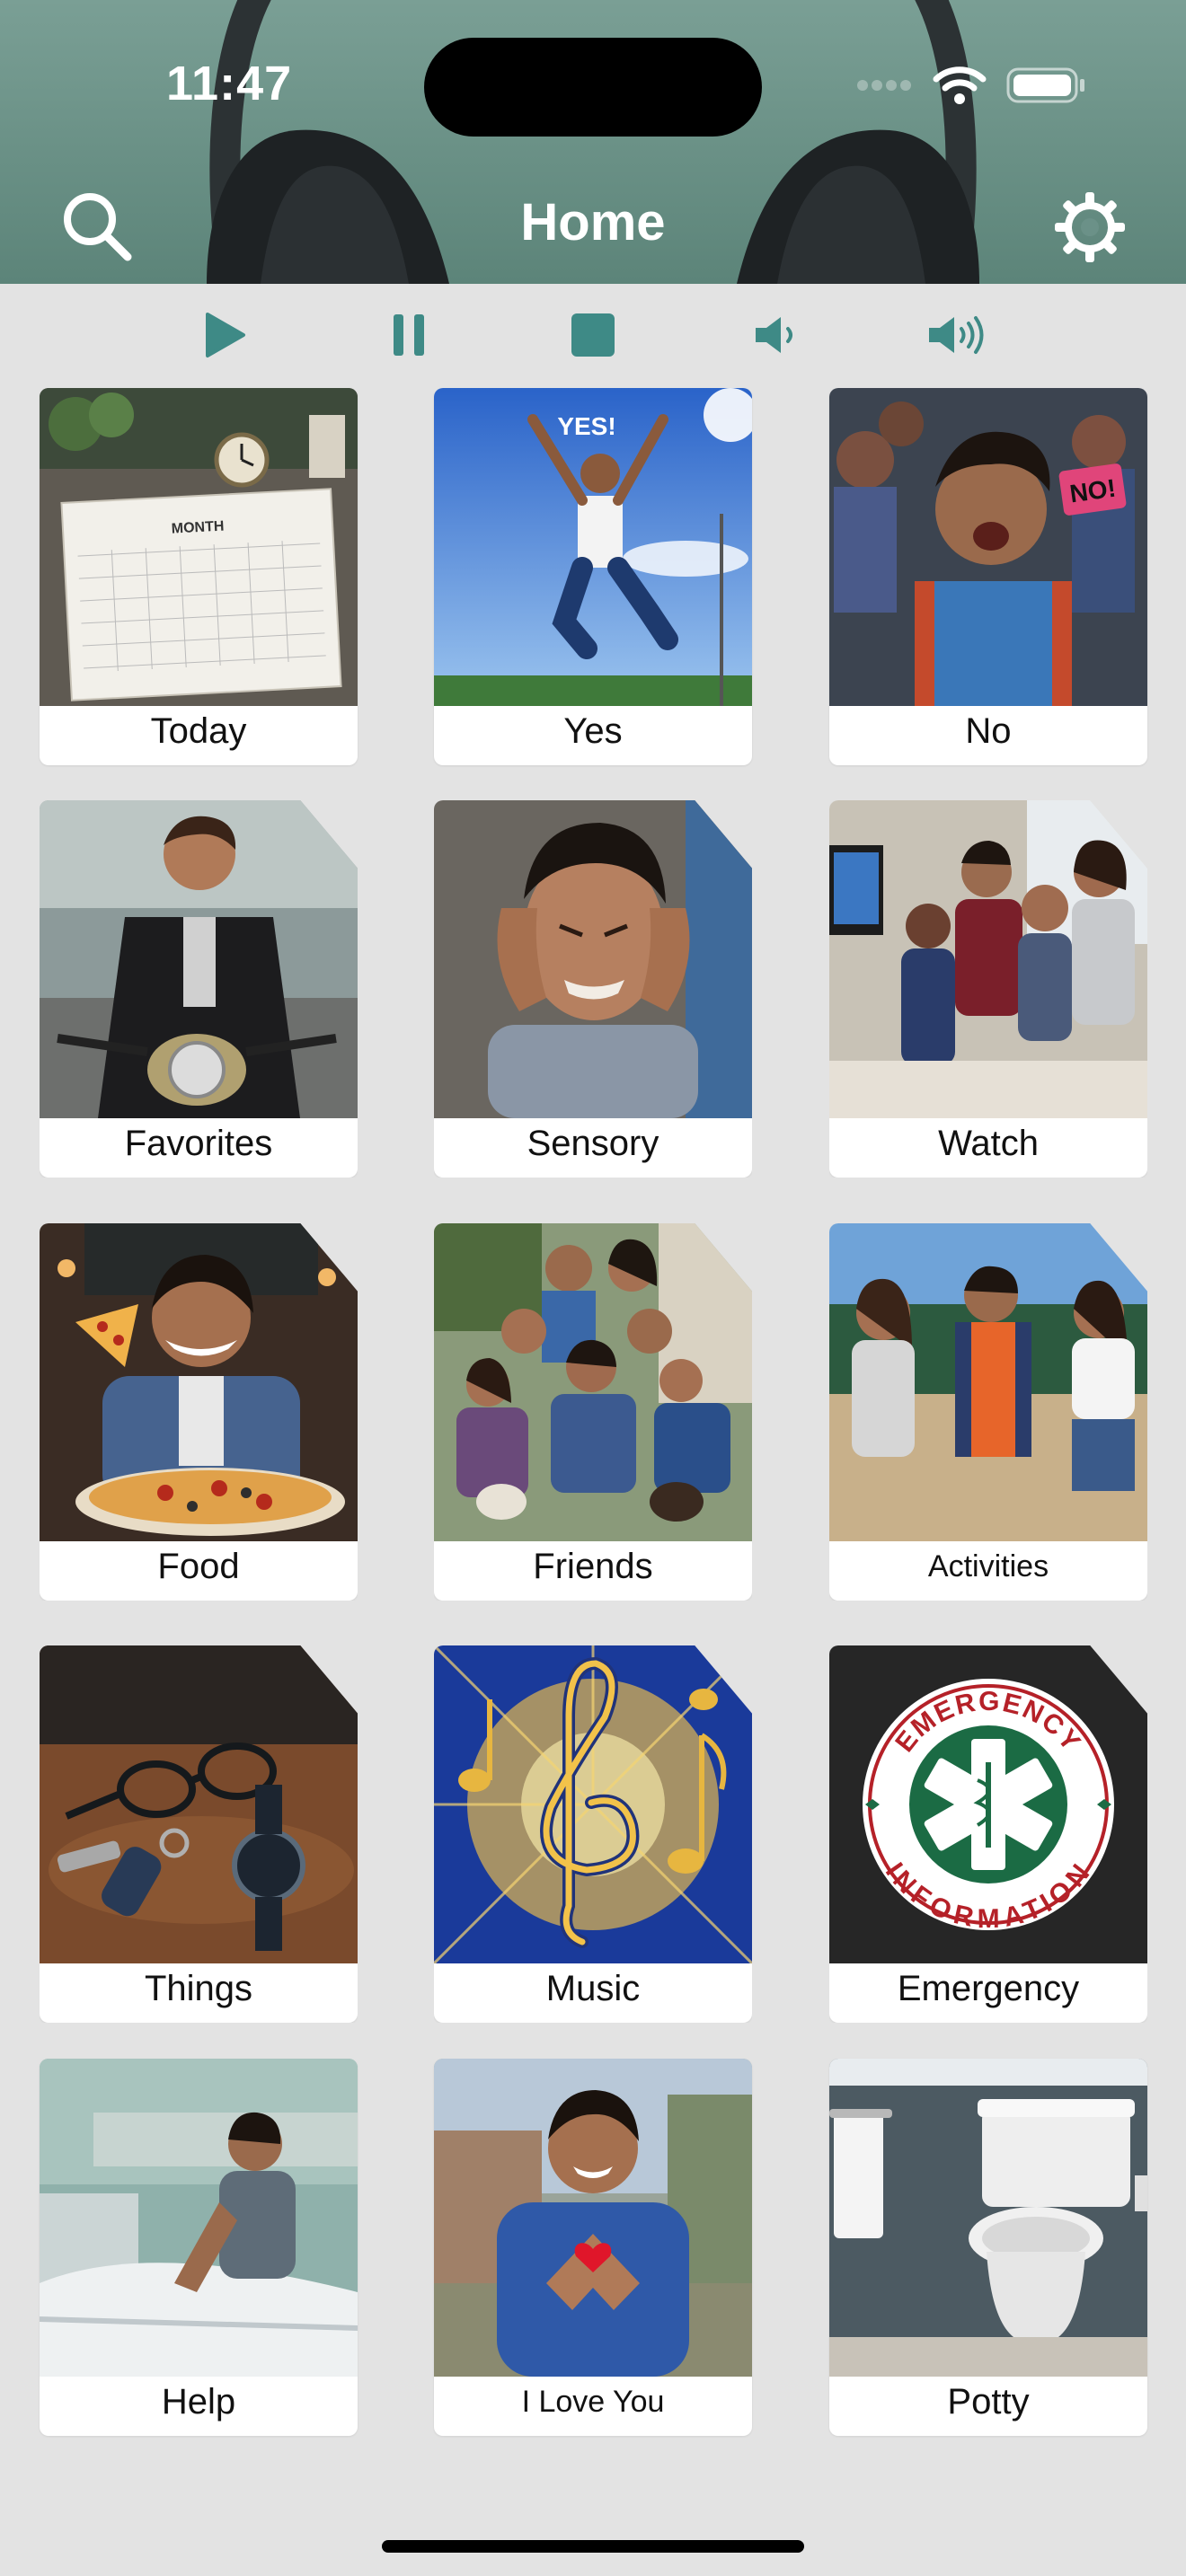  Describe the element at coordinates (988, 959) in the screenshot. I see `teens-watching-tv-image` at that location.